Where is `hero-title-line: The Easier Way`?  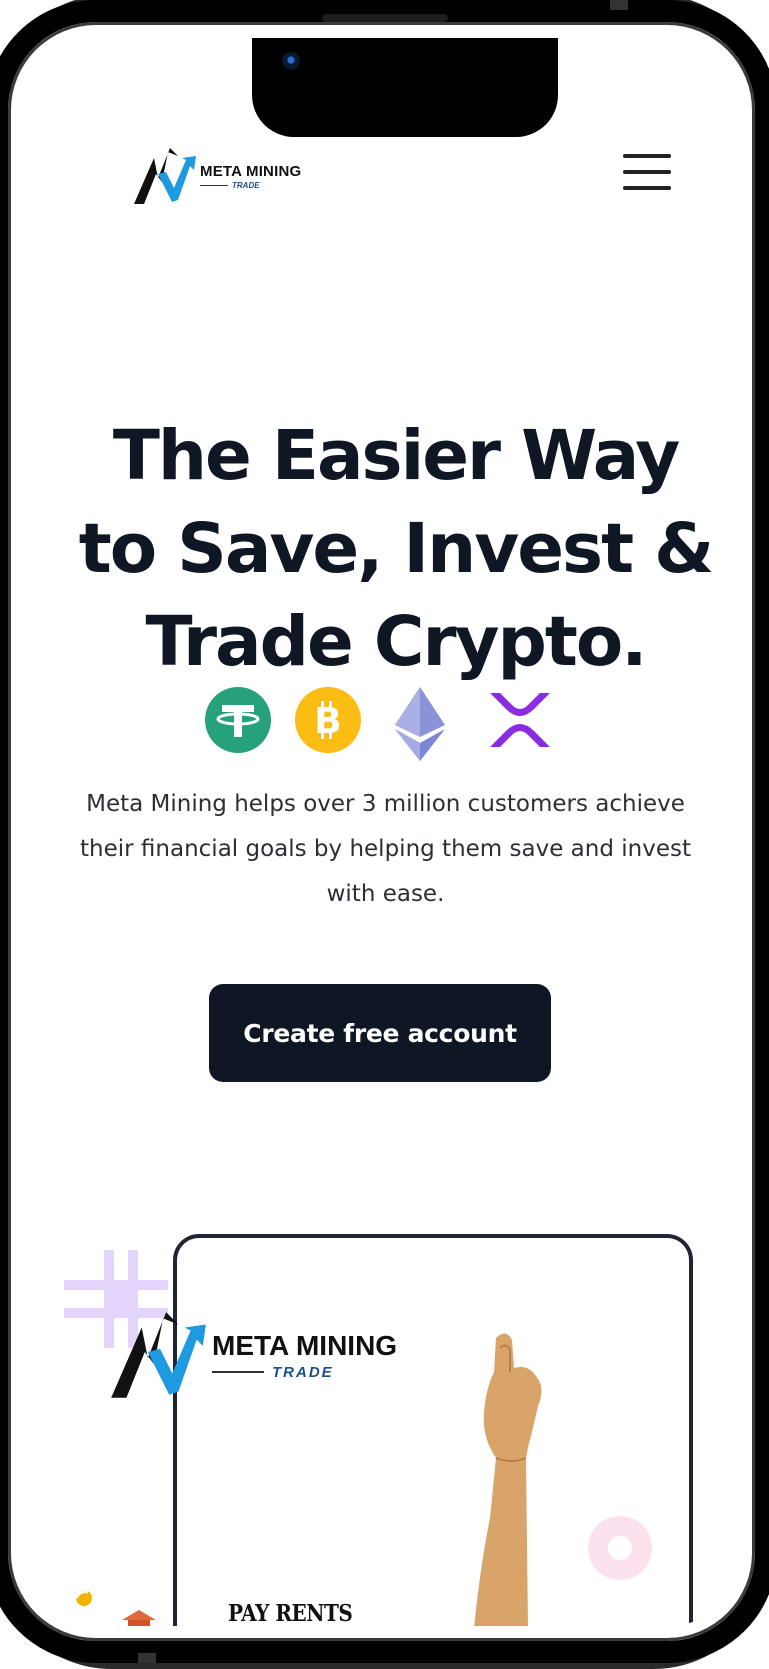 hero-title-line: The Easier Way is located at coordinates (396, 456).